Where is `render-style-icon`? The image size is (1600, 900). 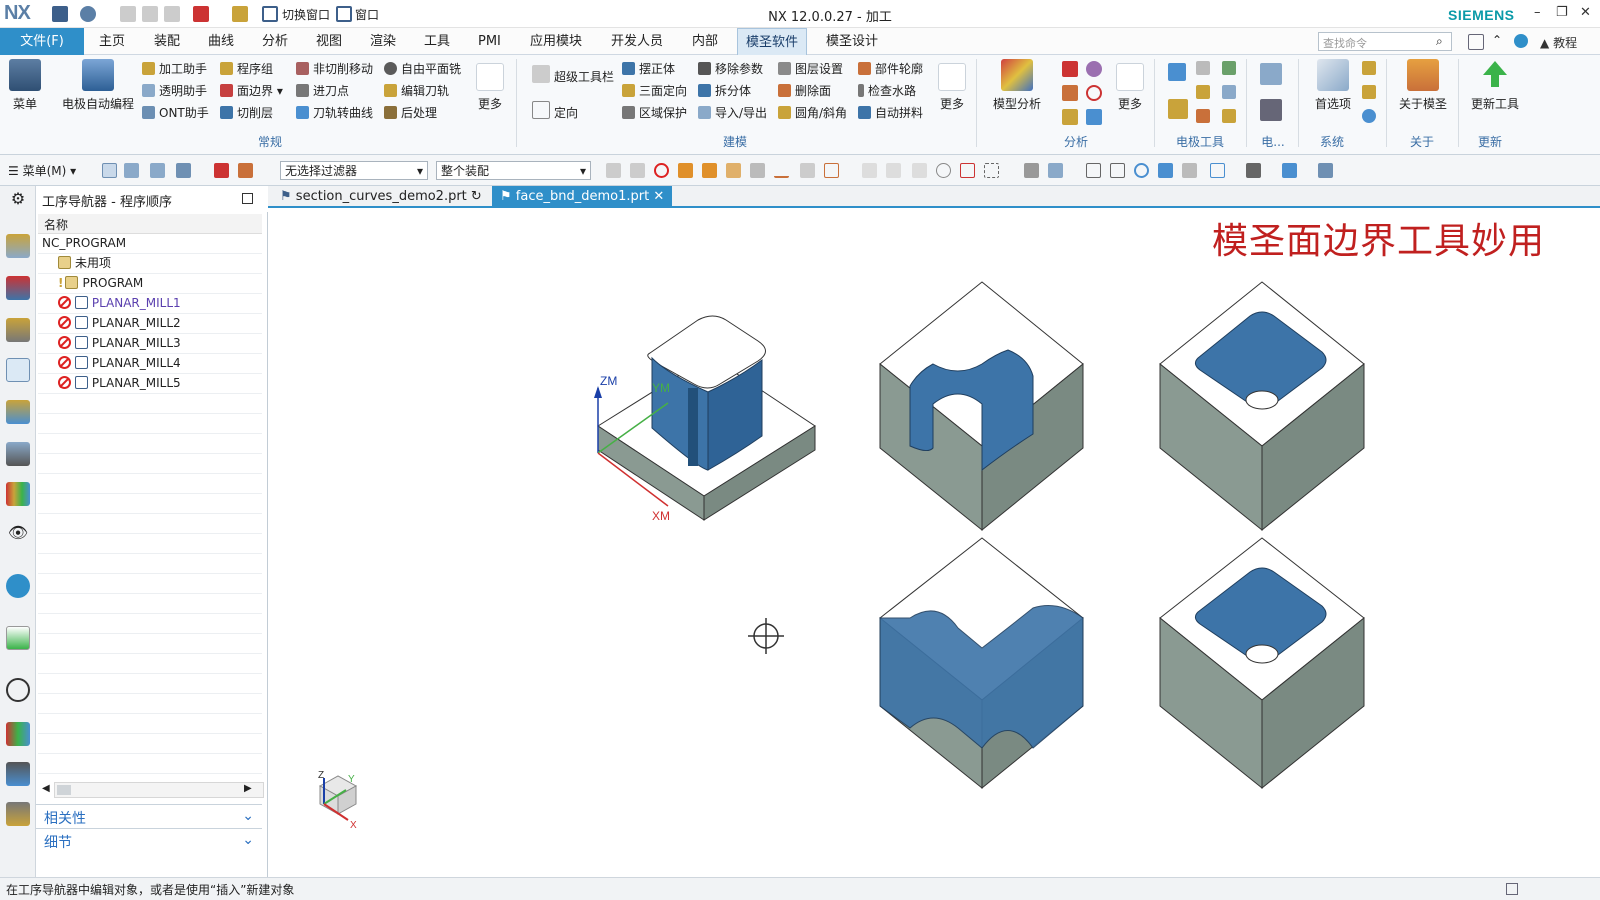
render-style-icon is located at coordinates (1253, 170).